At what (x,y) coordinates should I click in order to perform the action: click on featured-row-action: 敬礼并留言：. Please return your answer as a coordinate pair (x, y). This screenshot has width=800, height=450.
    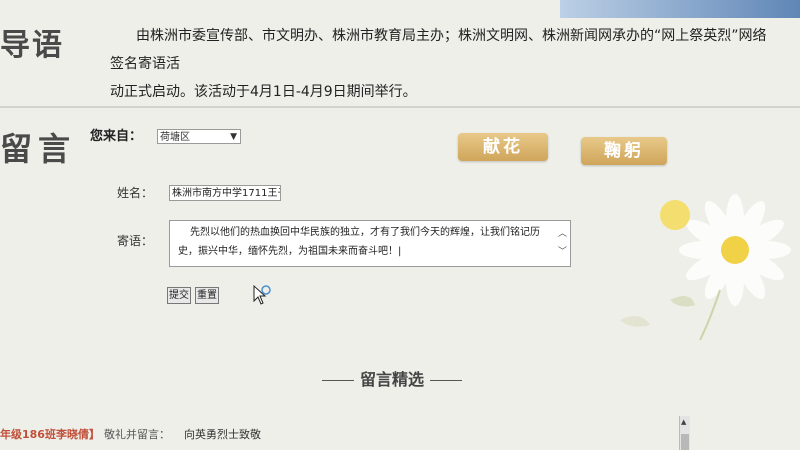
    Looking at the image, I should click on (137, 434).